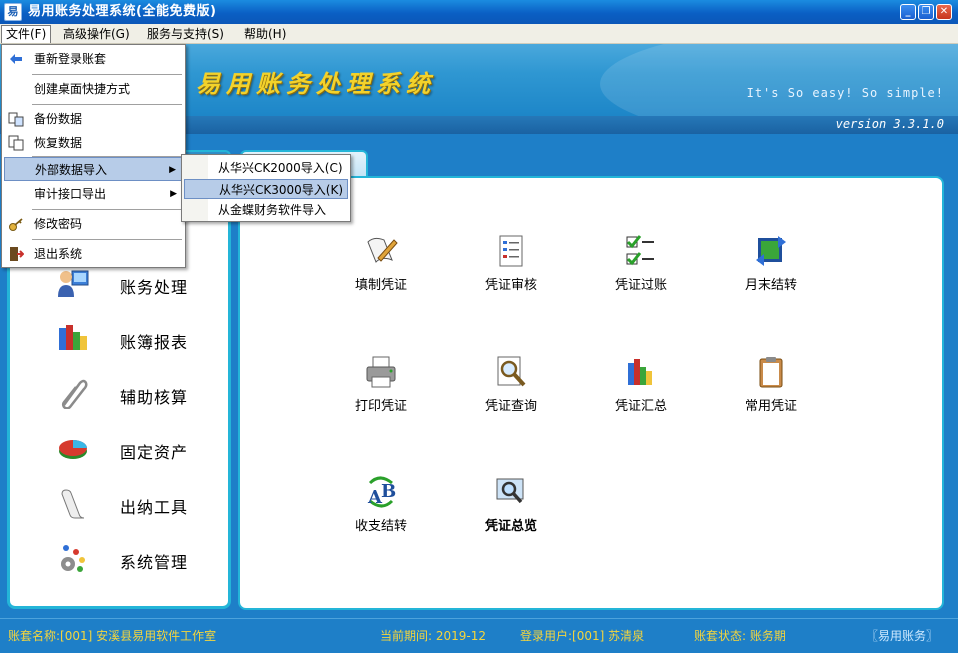 The height and width of the screenshot is (653, 958). What do you see at coordinates (582, 636) in the screenshot?
I see `status-user: 登录用户:[001] 苏清泉` at bounding box center [582, 636].